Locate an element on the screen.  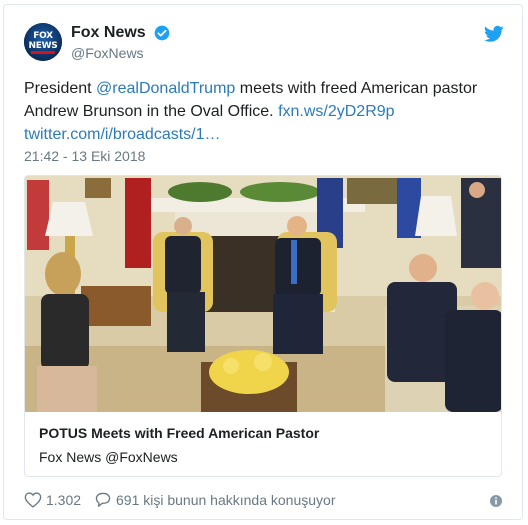
twitter-bird-icon is located at coordinates (494, 34).